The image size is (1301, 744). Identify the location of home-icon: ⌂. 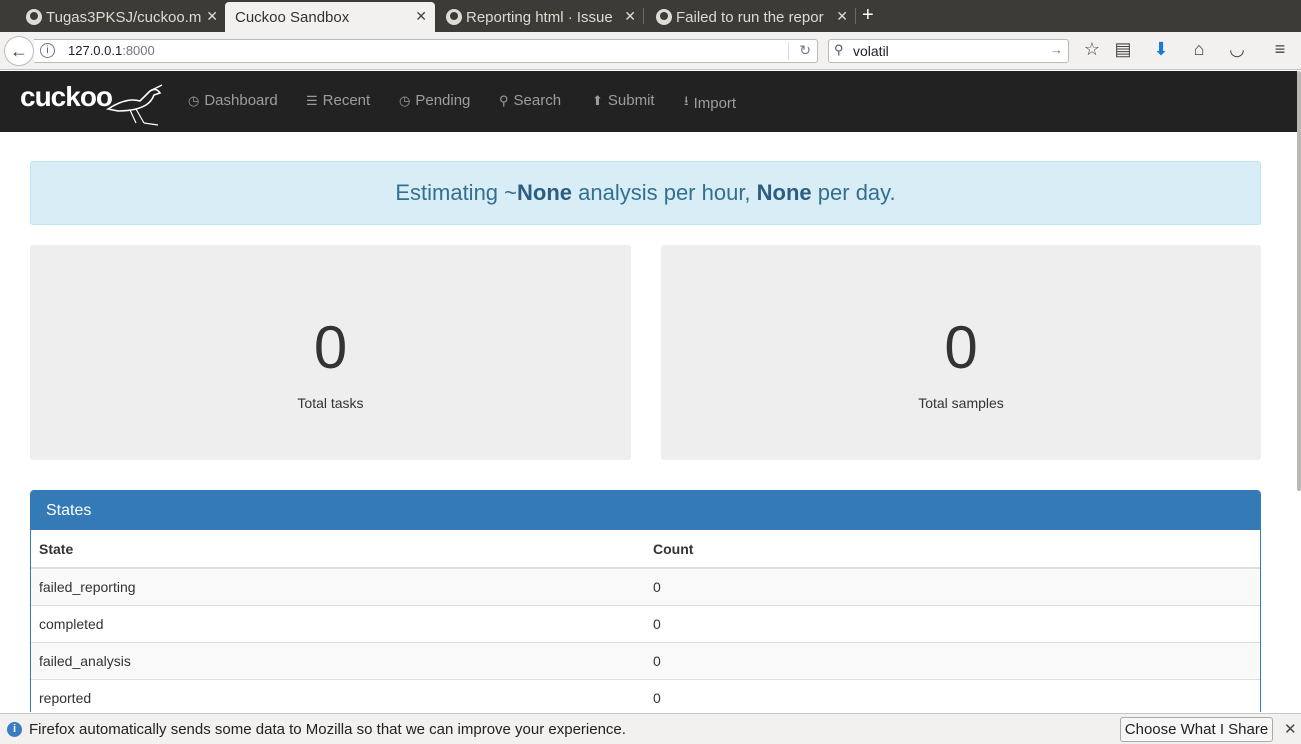
(1199, 49).